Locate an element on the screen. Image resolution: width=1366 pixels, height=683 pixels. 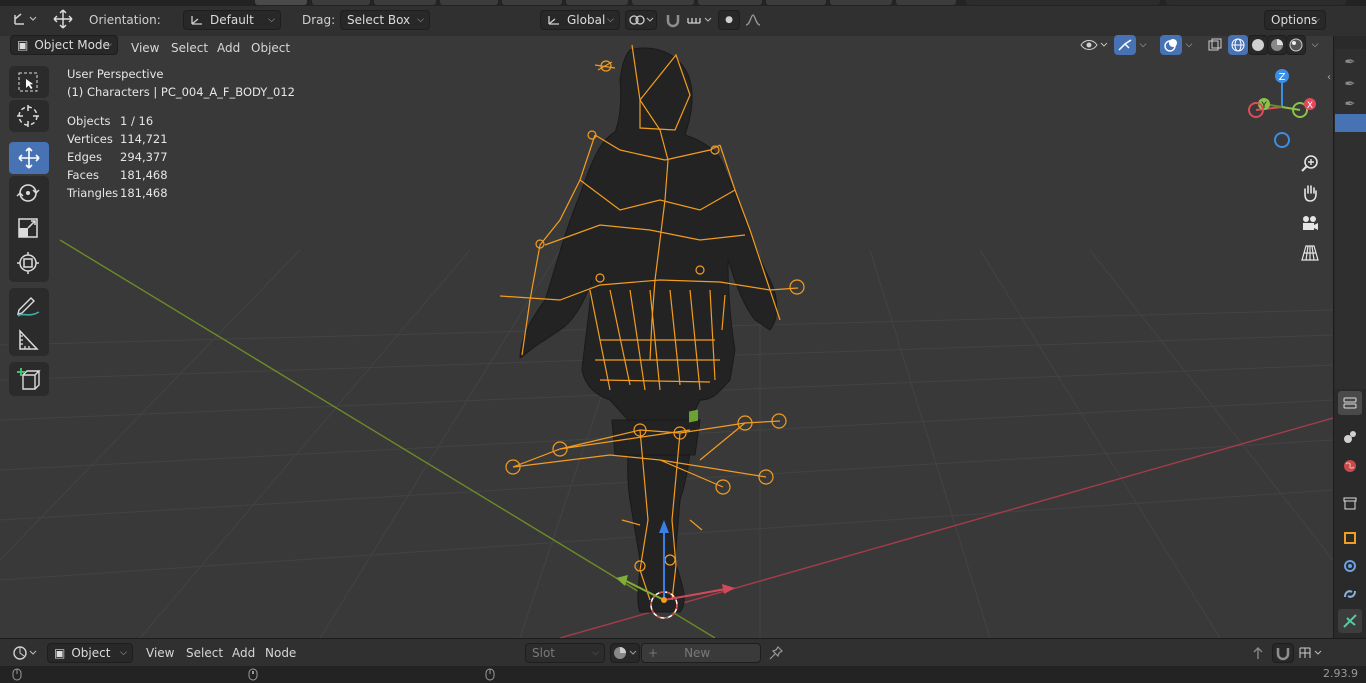
perspective-toggle-button is located at coordinates (1310, 253).